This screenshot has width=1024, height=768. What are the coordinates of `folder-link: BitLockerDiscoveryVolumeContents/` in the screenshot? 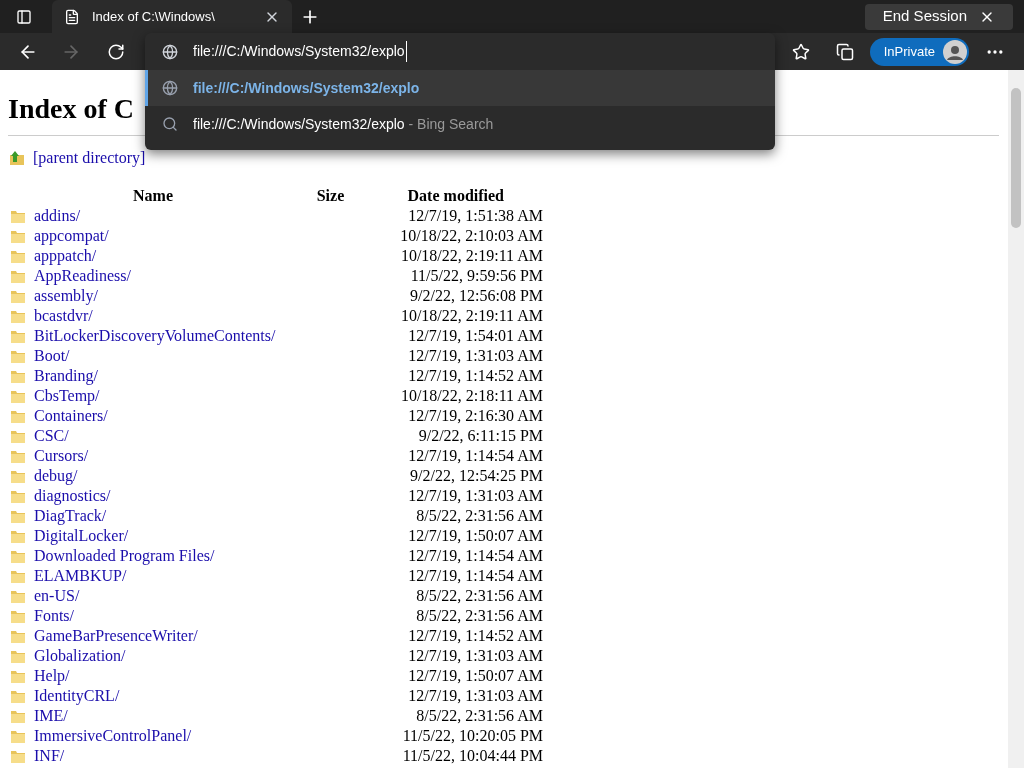 It's located at (155, 336).